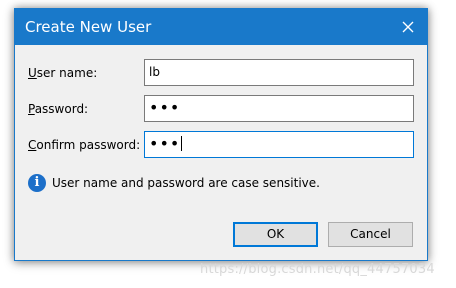 The image size is (456, 288). I want to click on password-field: •••, so click(279, 108).